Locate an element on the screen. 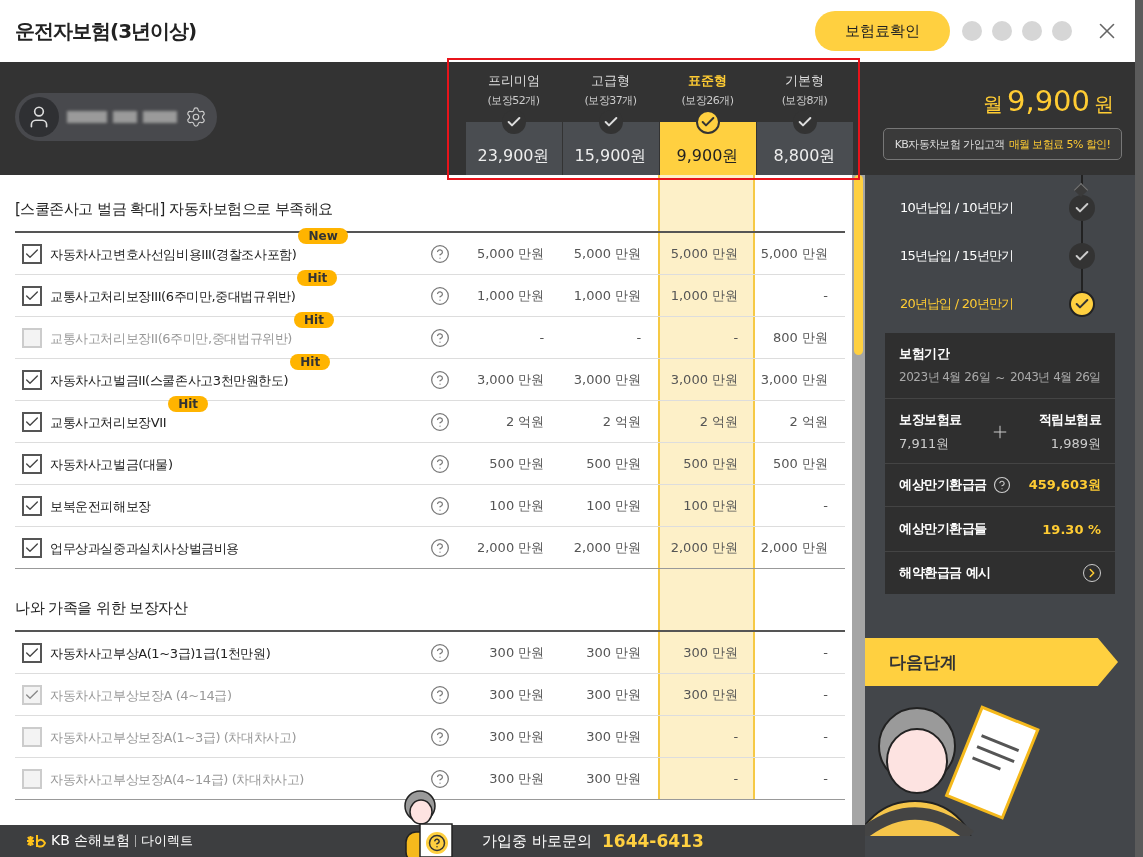 Image resolution: width=1143 pixels, height=857 pixels. section-title: [스쿨존사고 벌금 확대] 자동차보험으로 부족해요 is located at coordinates (174, 209).